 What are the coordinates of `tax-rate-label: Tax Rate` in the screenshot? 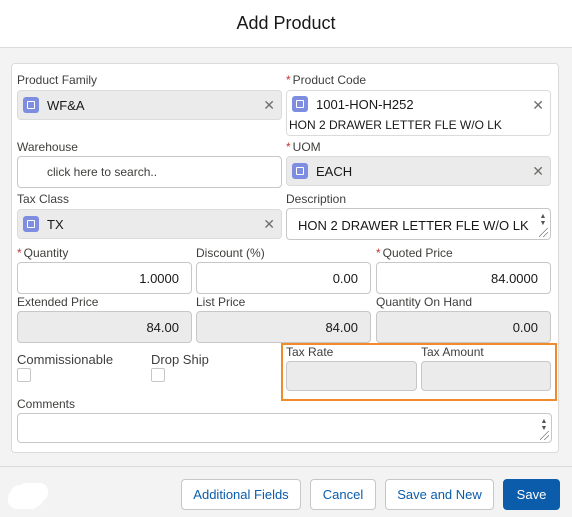 It's located at (310, 352).